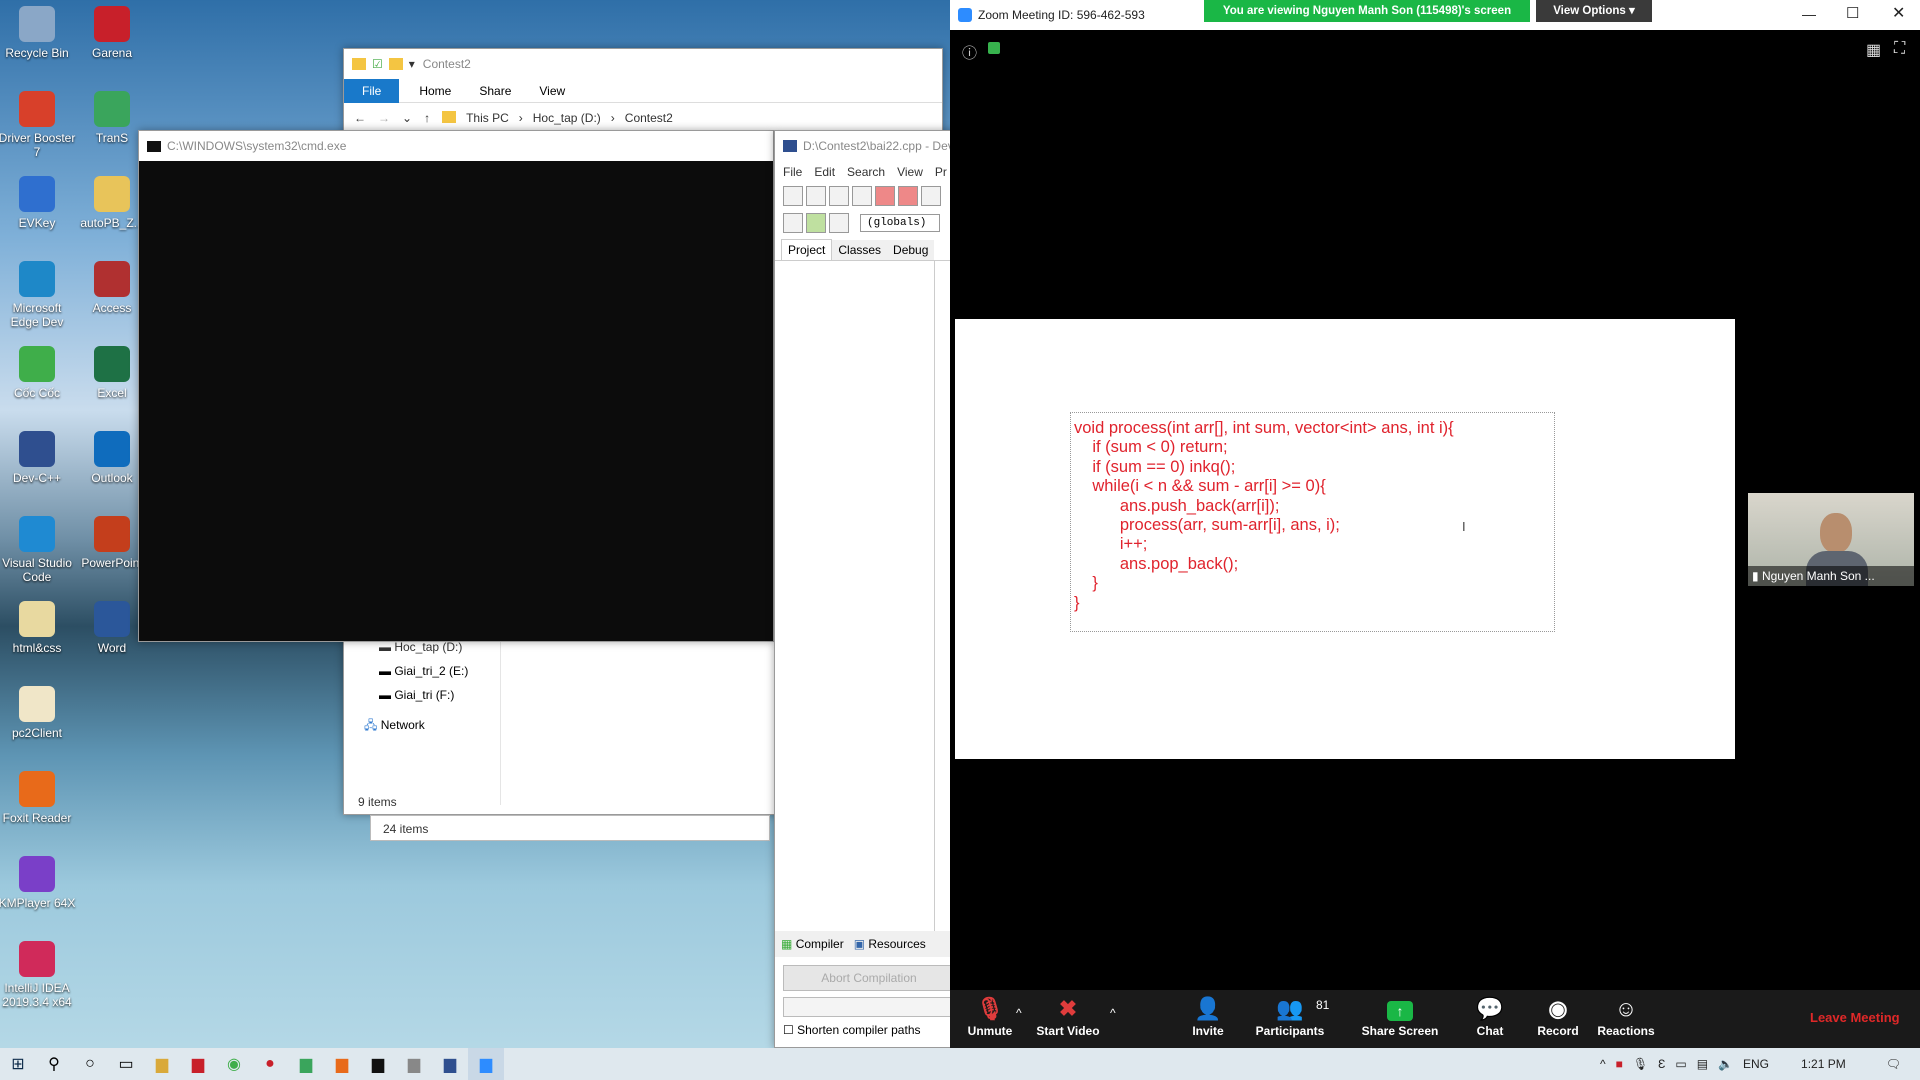 This screenshot has width=1920, height=1080. What do you see at coordinates (900, 223) in the screenshot?
I see `globals-select: (globals)` at bounding box center [900, 223].